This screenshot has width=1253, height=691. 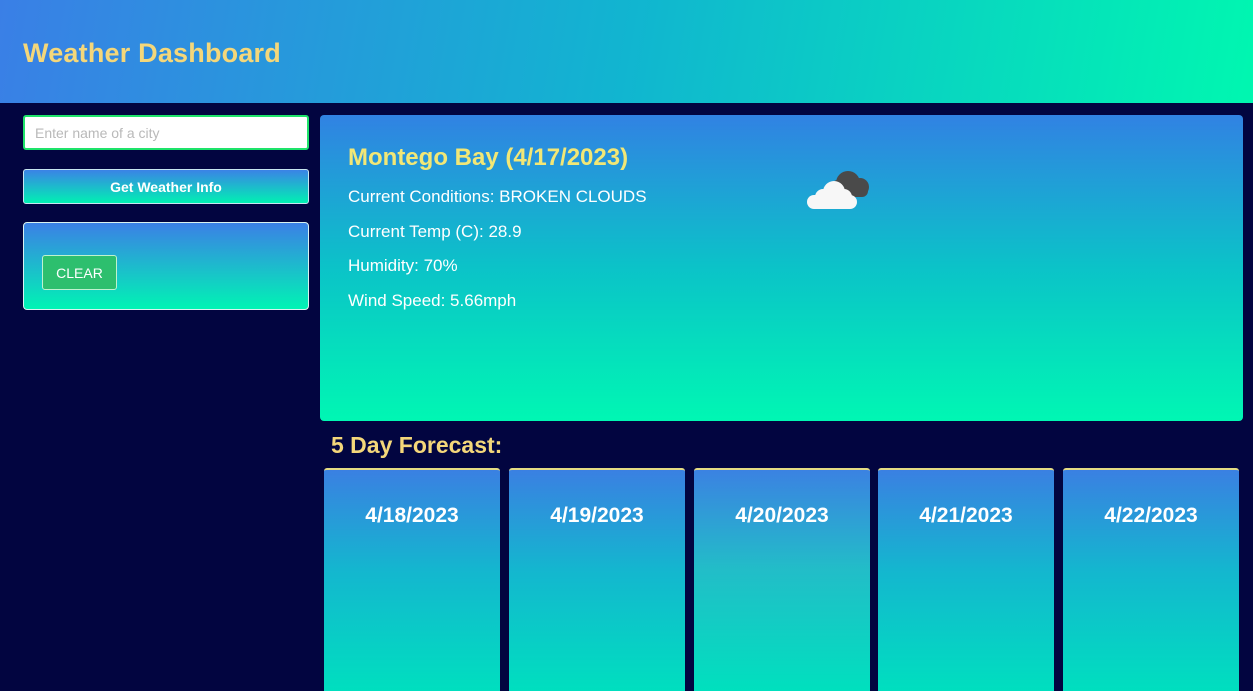 I want to click on get-weather-button: Get Weather Info, so click(x=166, y=186).